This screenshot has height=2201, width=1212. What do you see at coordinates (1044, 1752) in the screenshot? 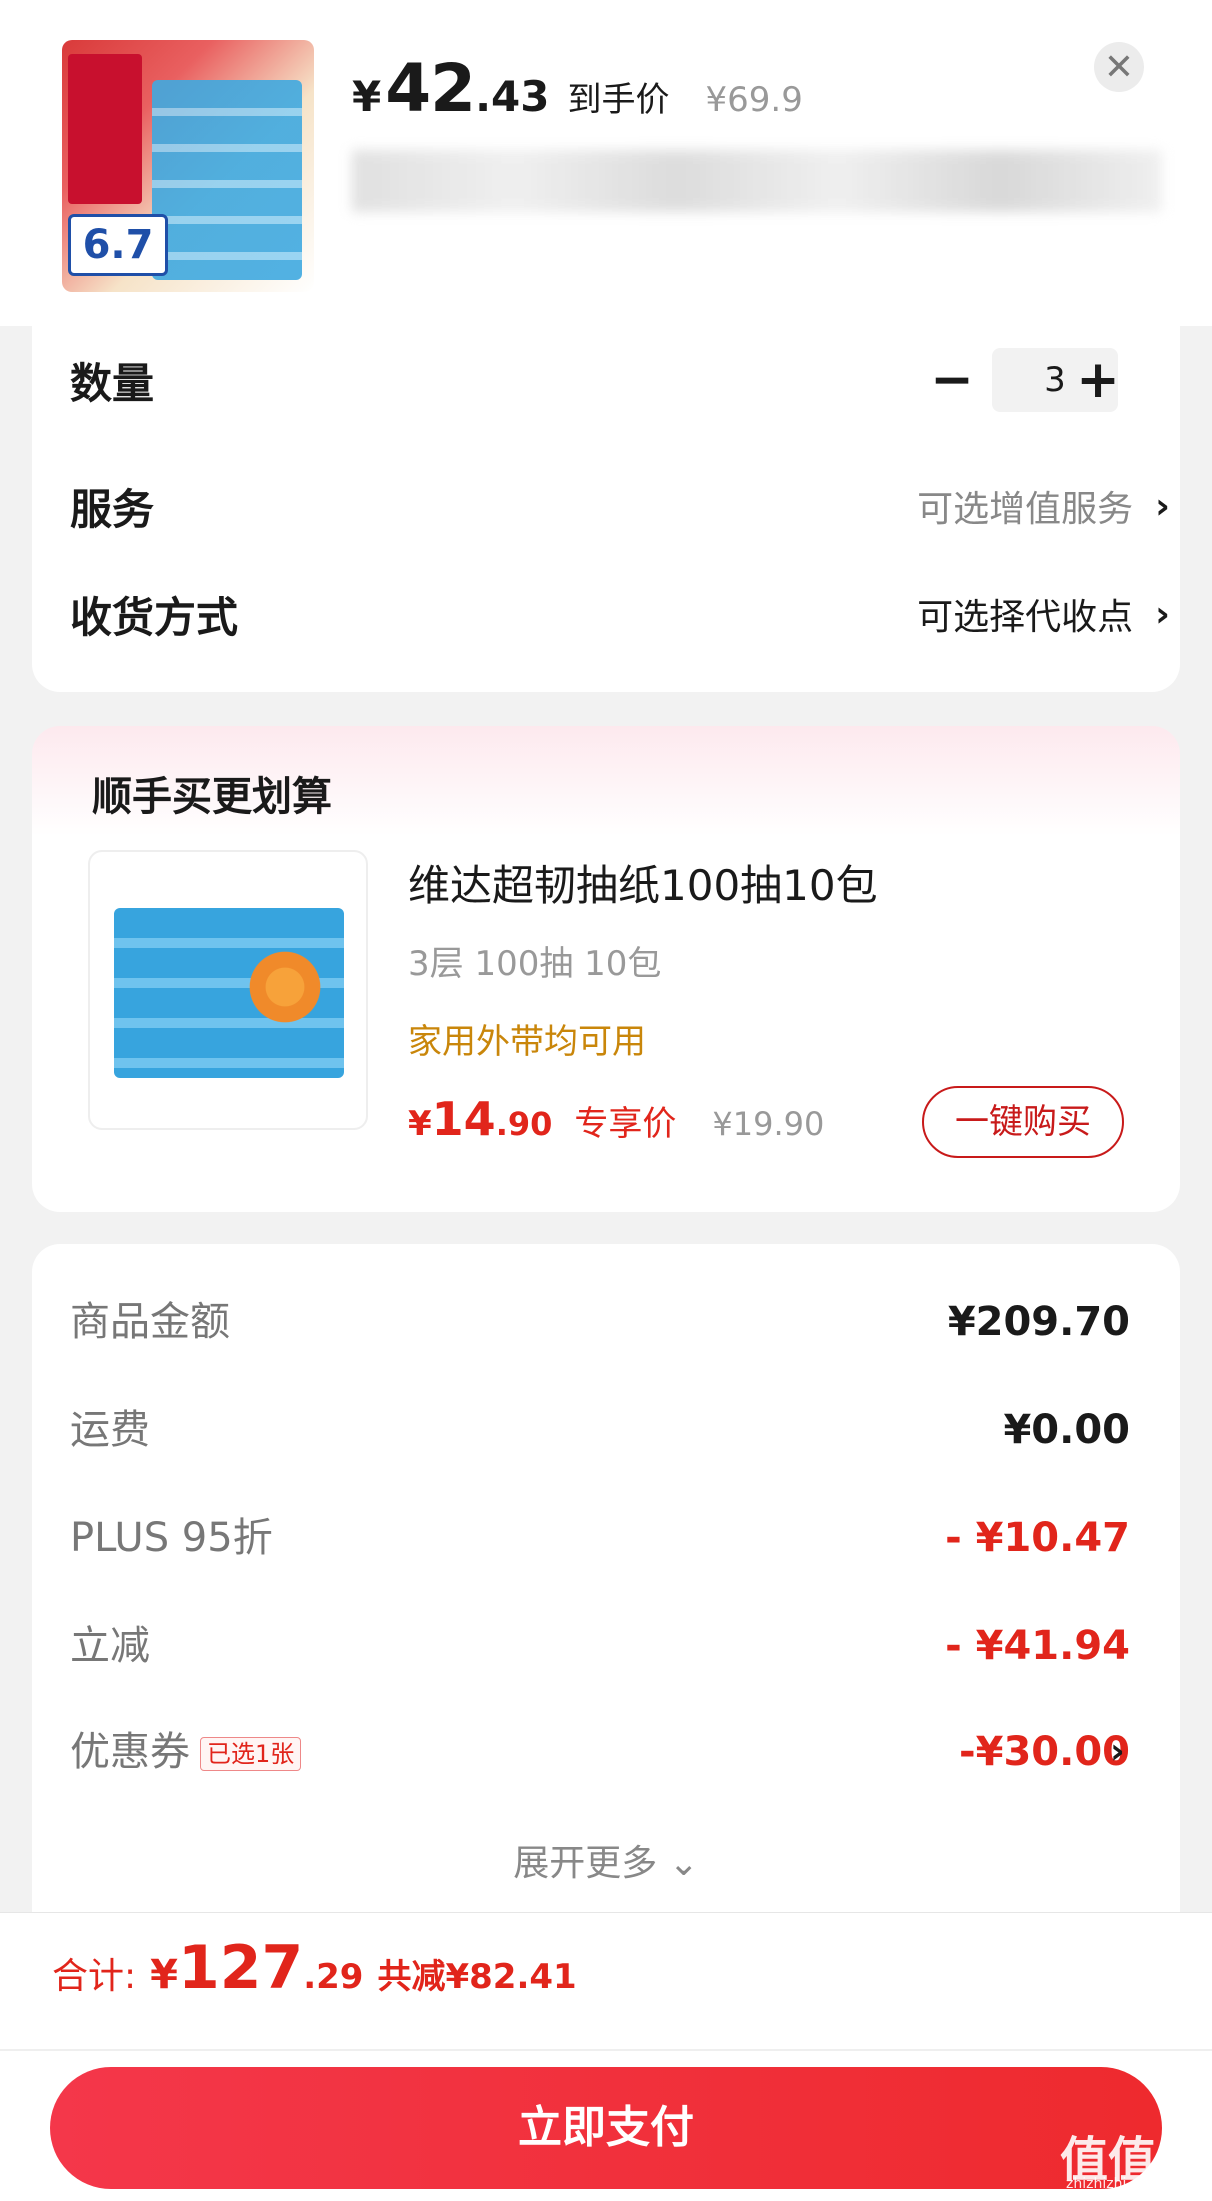
I see `amount-value: -¥30.00` at bounding box center [1044, 1752].